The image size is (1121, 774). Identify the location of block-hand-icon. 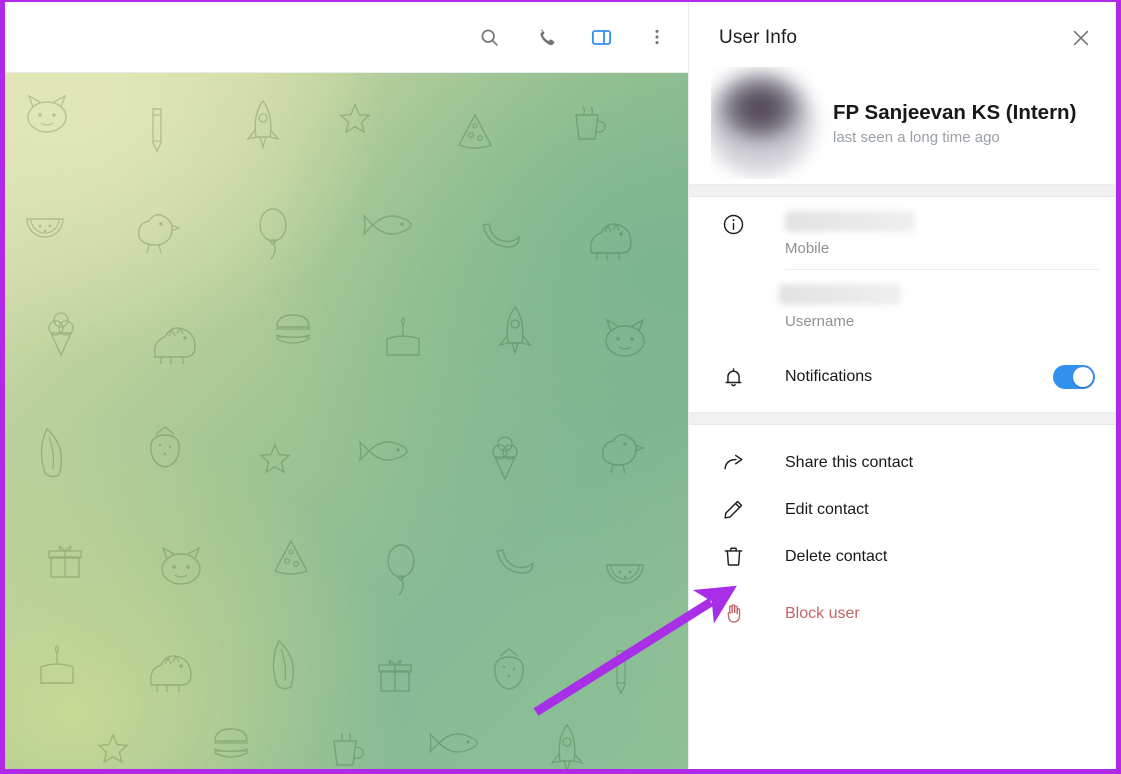
(733, 613).